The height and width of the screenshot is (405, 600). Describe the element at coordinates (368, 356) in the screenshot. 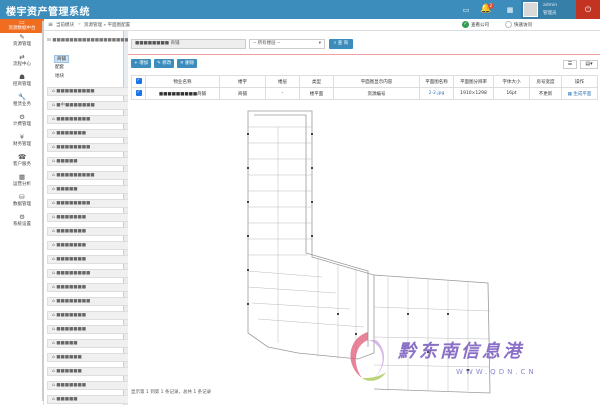

I see `watermark-logo` at that location.